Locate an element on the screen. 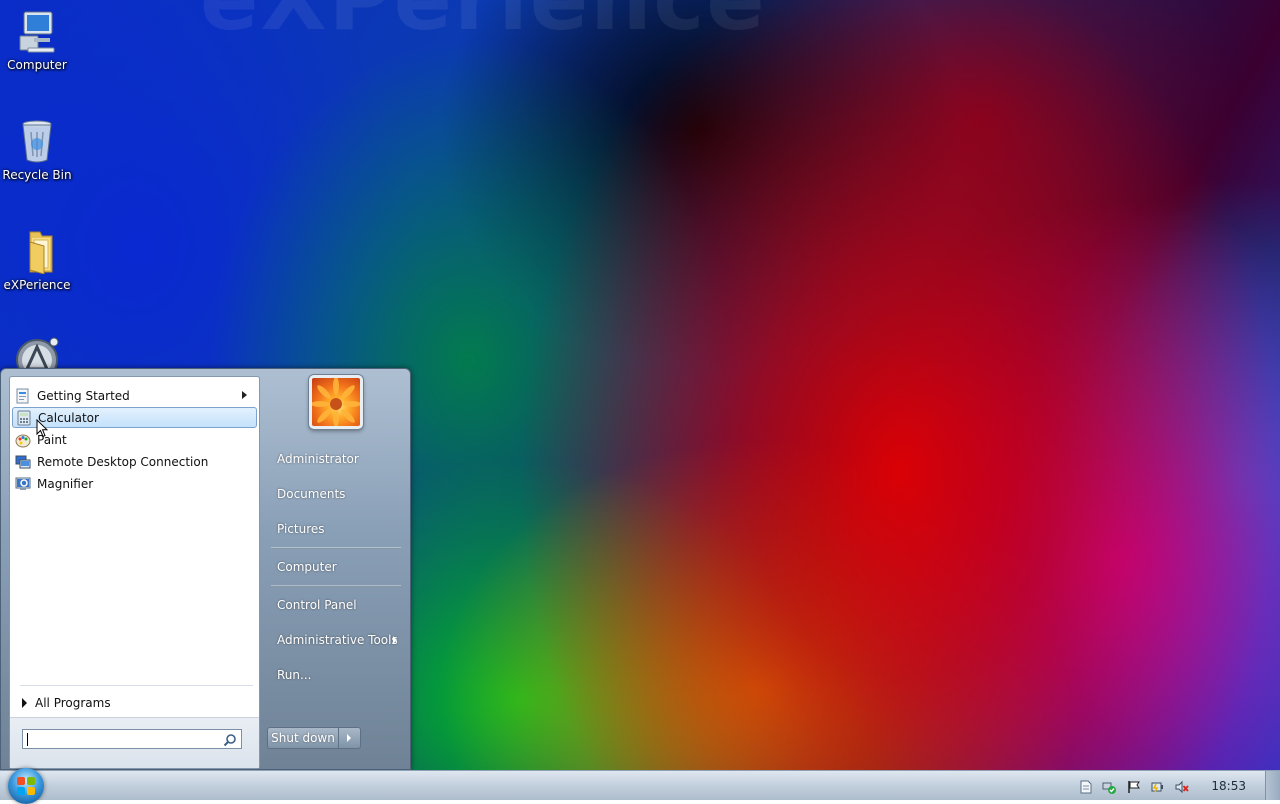 This screenshot has width=1280, height=804. shutdown-options-button is located at coordinates (350, 738).